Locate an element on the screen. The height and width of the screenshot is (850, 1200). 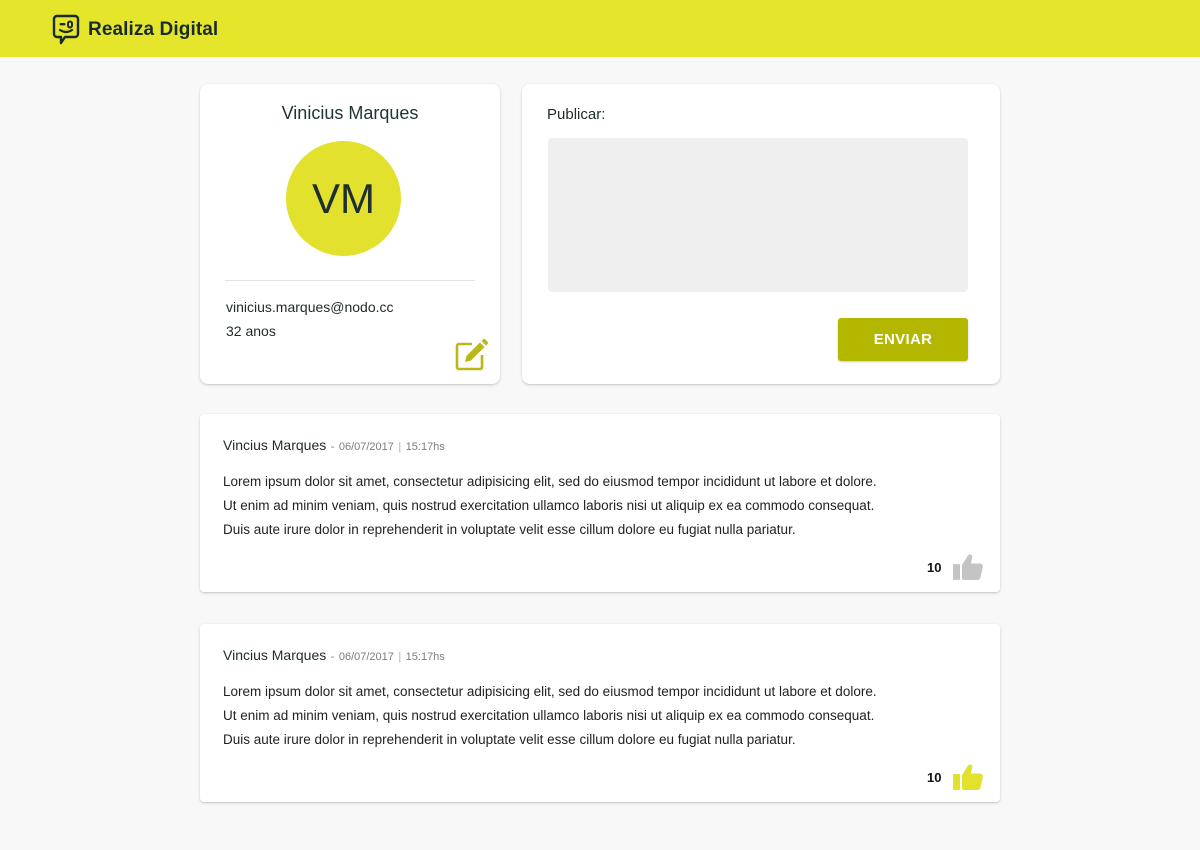
brand-name: Realiza Digital is located at coordinates (153, 29).